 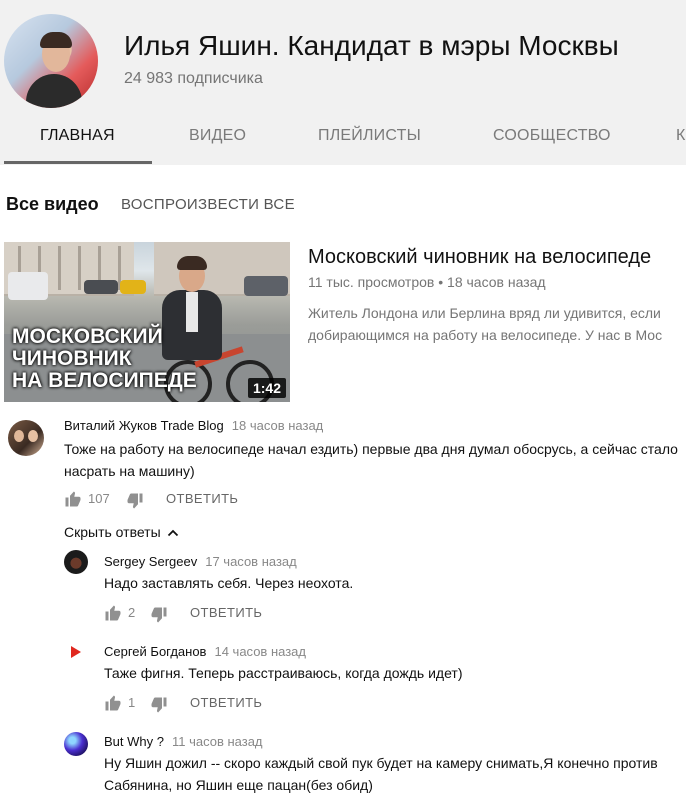 What do you see at coordinates (147, 322) in the screenshot?
I see `video-thumbnail: МОСКОВСКИЙ ЧИНОВНИК НА ВЕЛОСИПЕДЕ 1:42` at bounding box center [147, 322].